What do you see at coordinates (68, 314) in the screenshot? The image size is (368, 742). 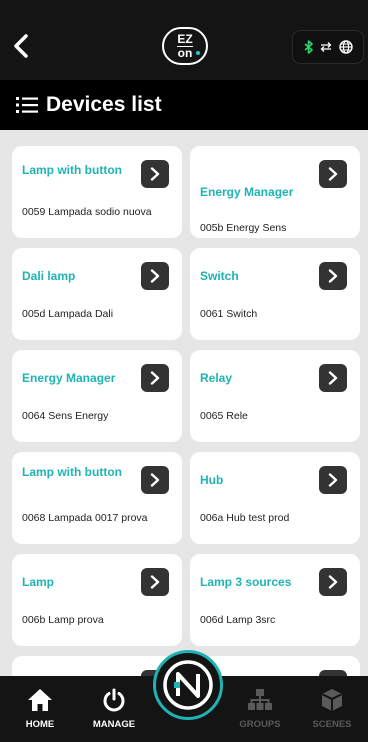 I see `device-name: 005d Lampada Dali` at bounding box center [68, 314].